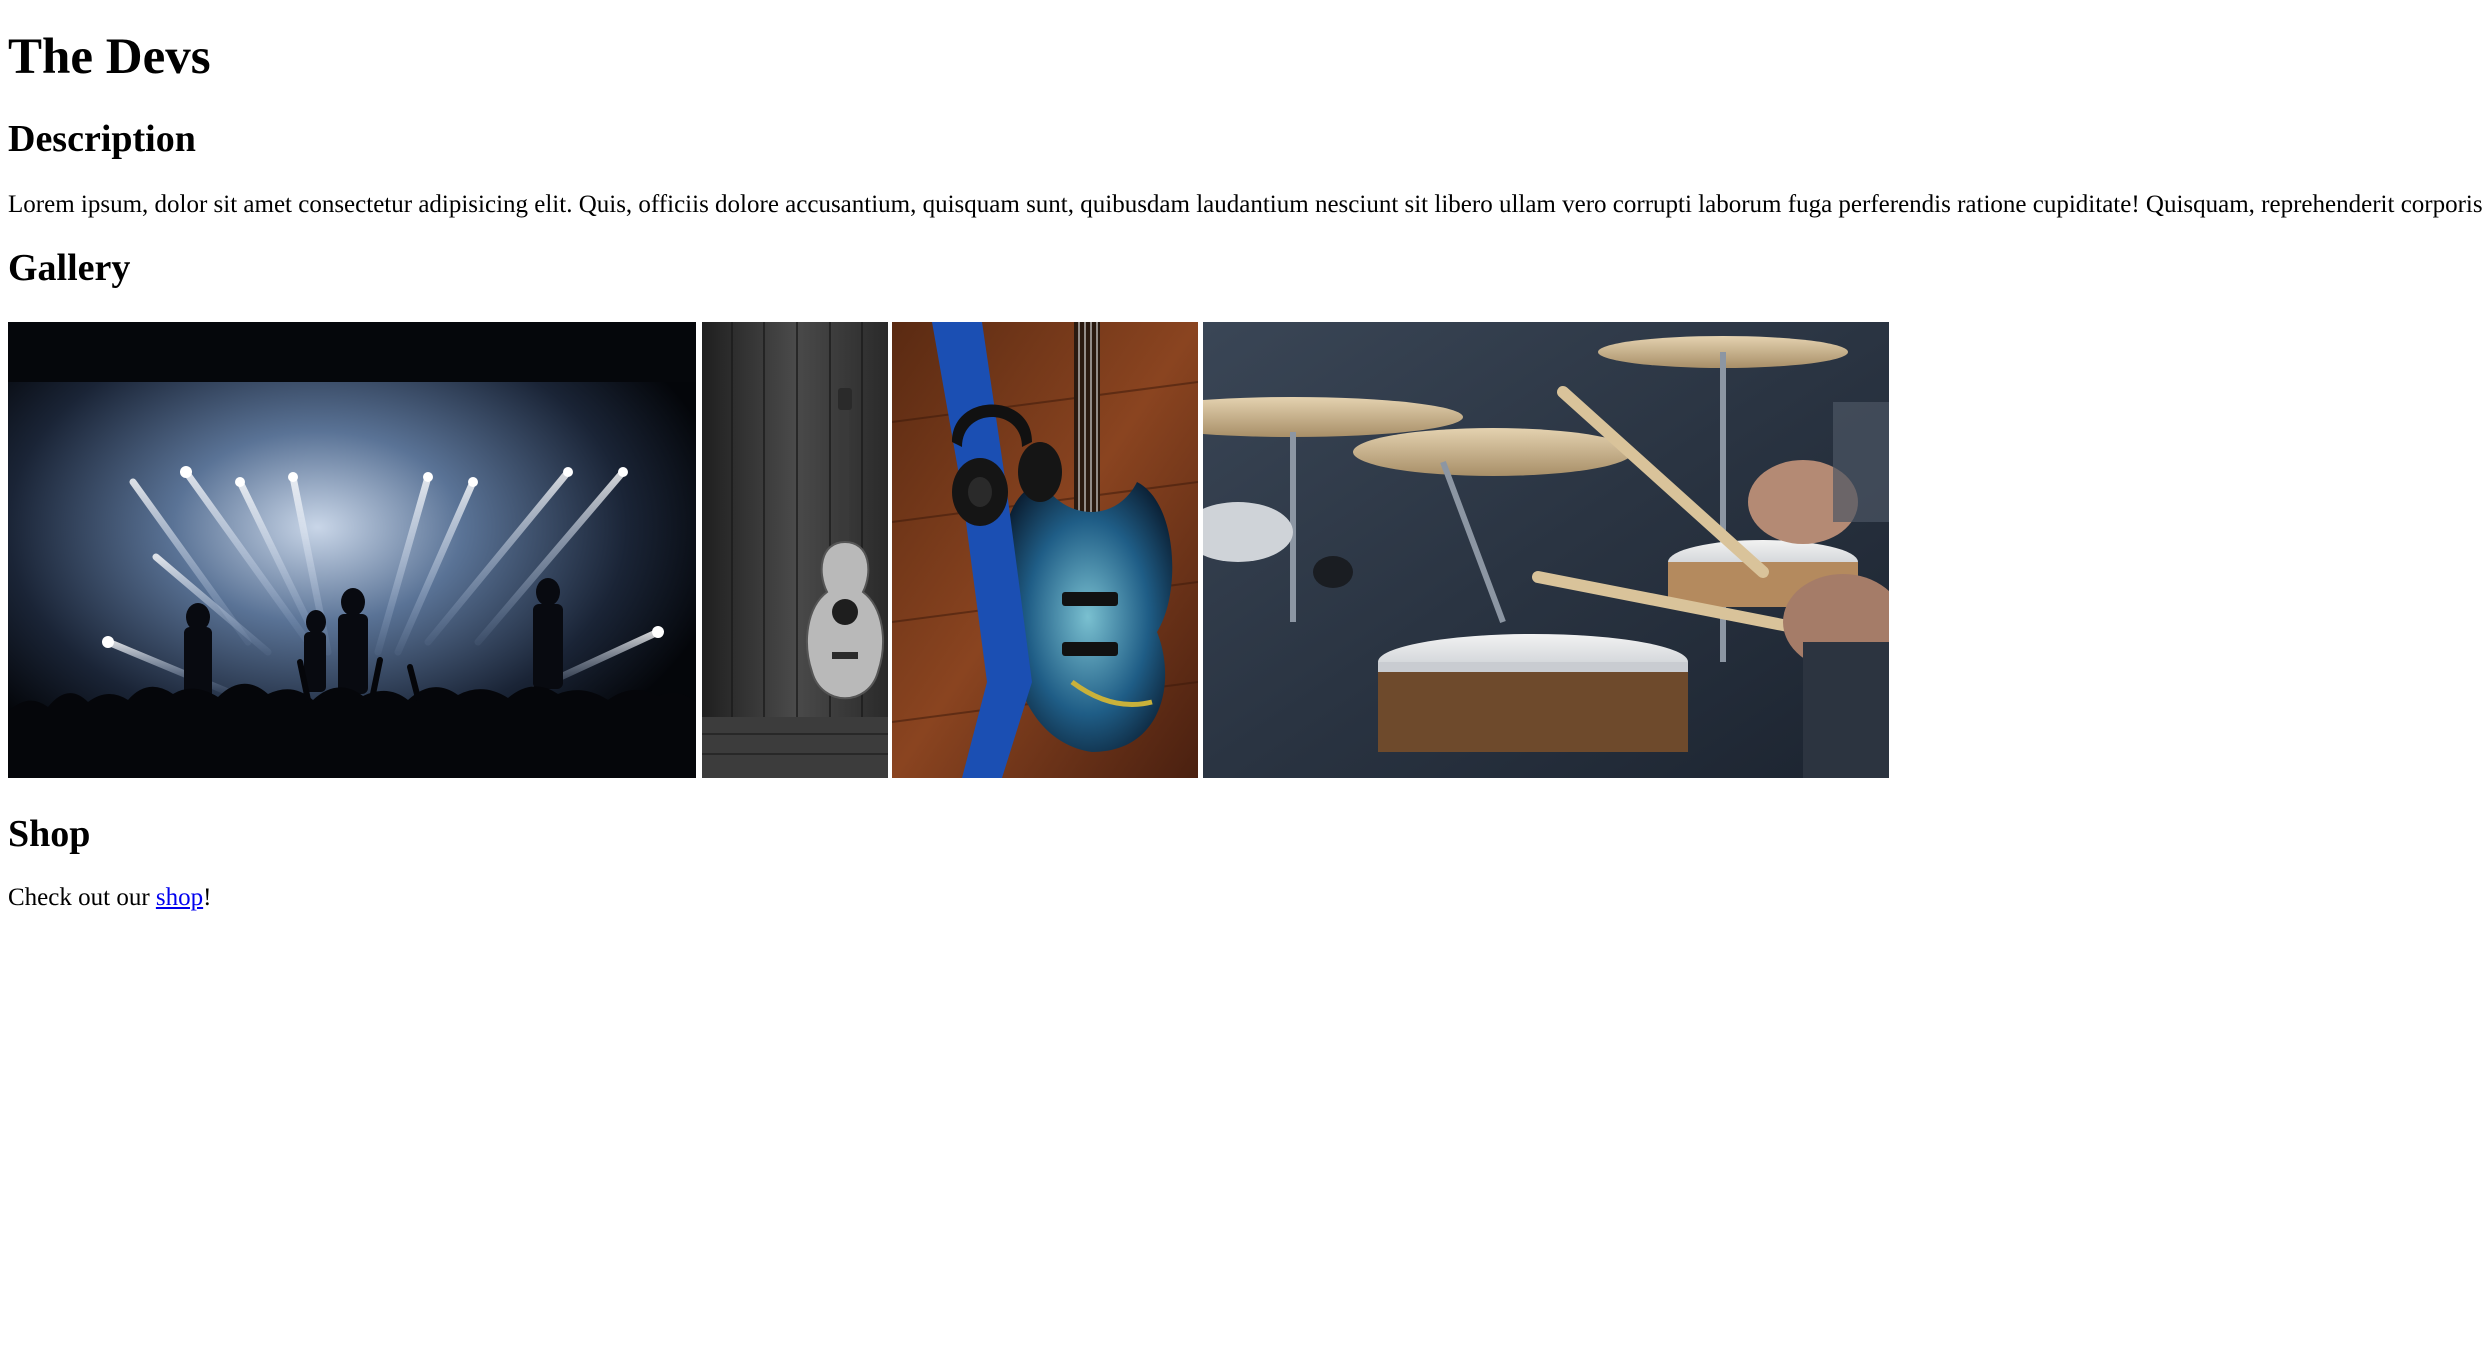  I want to click on acoustic-guitar-photo, so click(795, 550).